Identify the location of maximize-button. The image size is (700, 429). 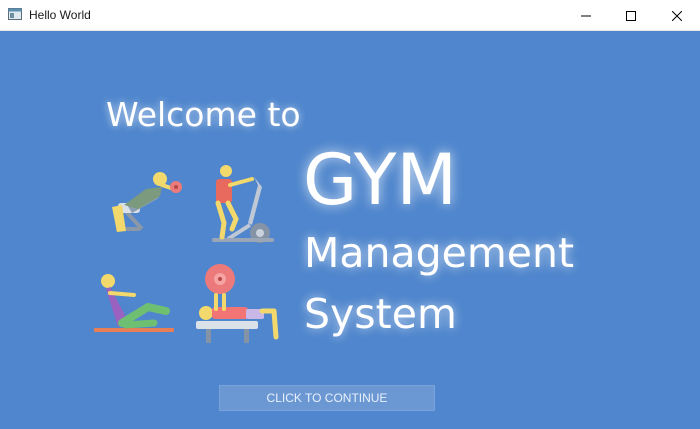
(631, 15).